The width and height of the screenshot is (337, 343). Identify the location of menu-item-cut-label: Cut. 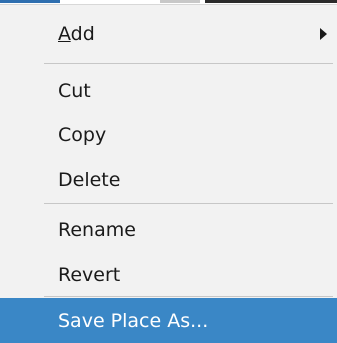
(74, 90).